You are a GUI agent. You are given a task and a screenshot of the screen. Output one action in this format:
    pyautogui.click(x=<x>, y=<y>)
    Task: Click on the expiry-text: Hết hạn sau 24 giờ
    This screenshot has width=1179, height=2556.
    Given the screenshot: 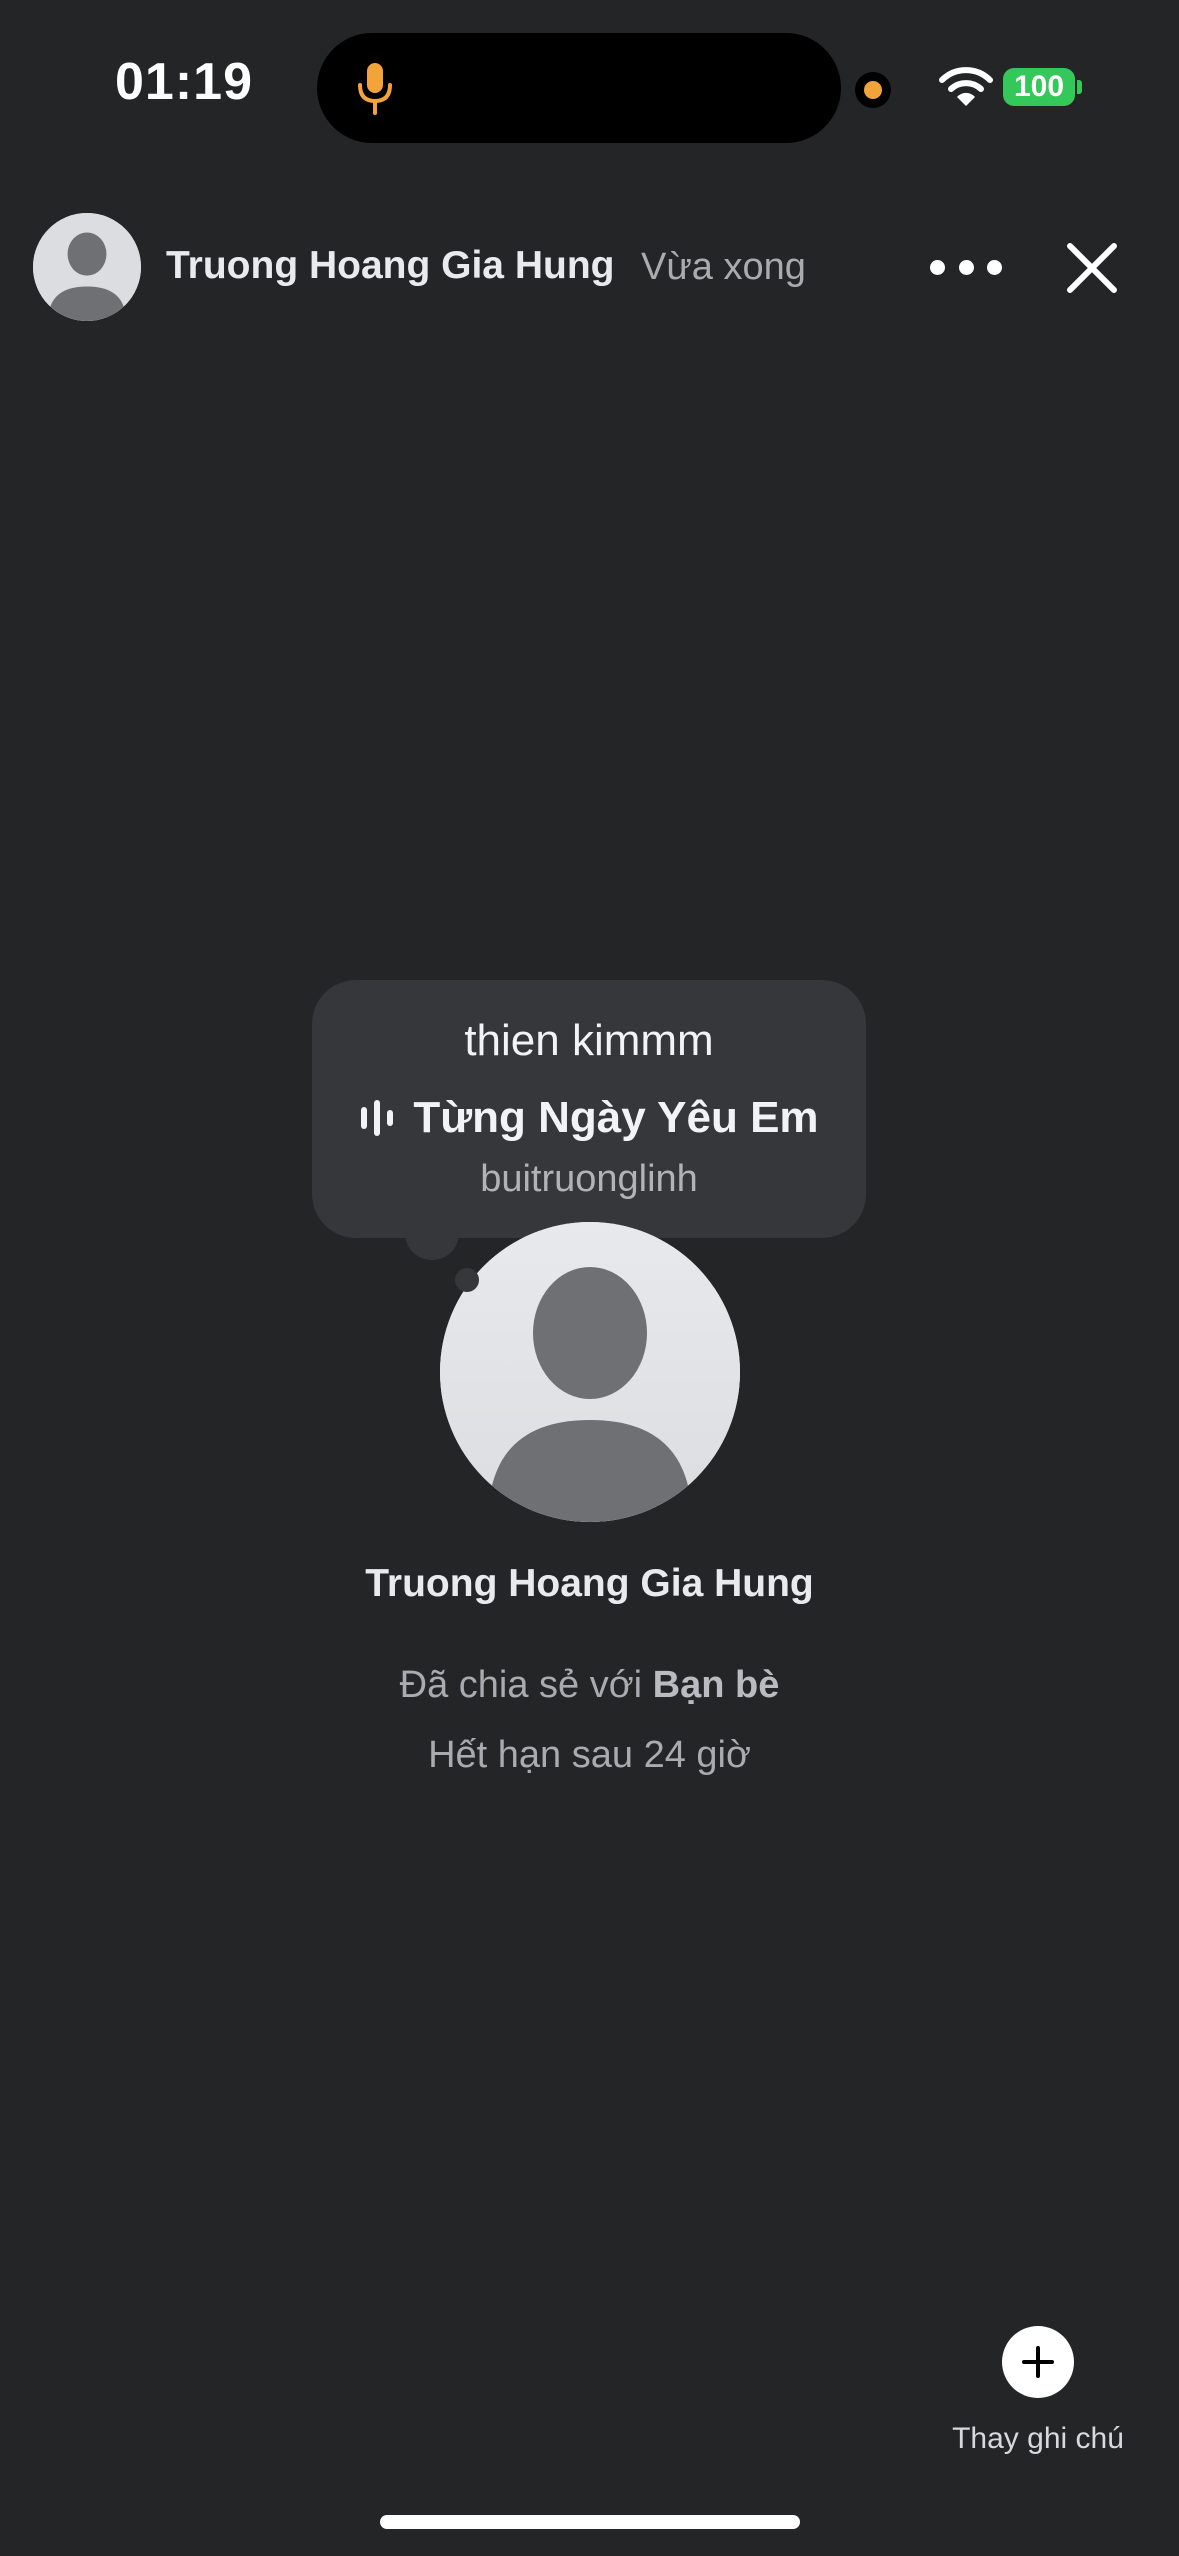 What is the action you would take?
    pyautogui.click(x=589, y=1755)
    